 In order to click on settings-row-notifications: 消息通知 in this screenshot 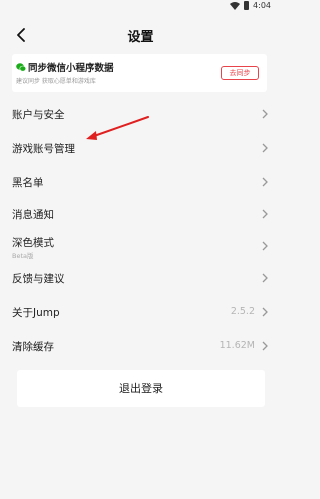, I will do `click(140, 214)`.